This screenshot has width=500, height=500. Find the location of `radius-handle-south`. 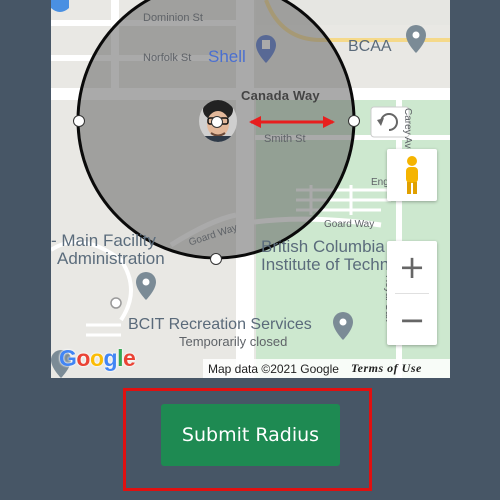

radius-handle-south is located at coordinates (216, 259).